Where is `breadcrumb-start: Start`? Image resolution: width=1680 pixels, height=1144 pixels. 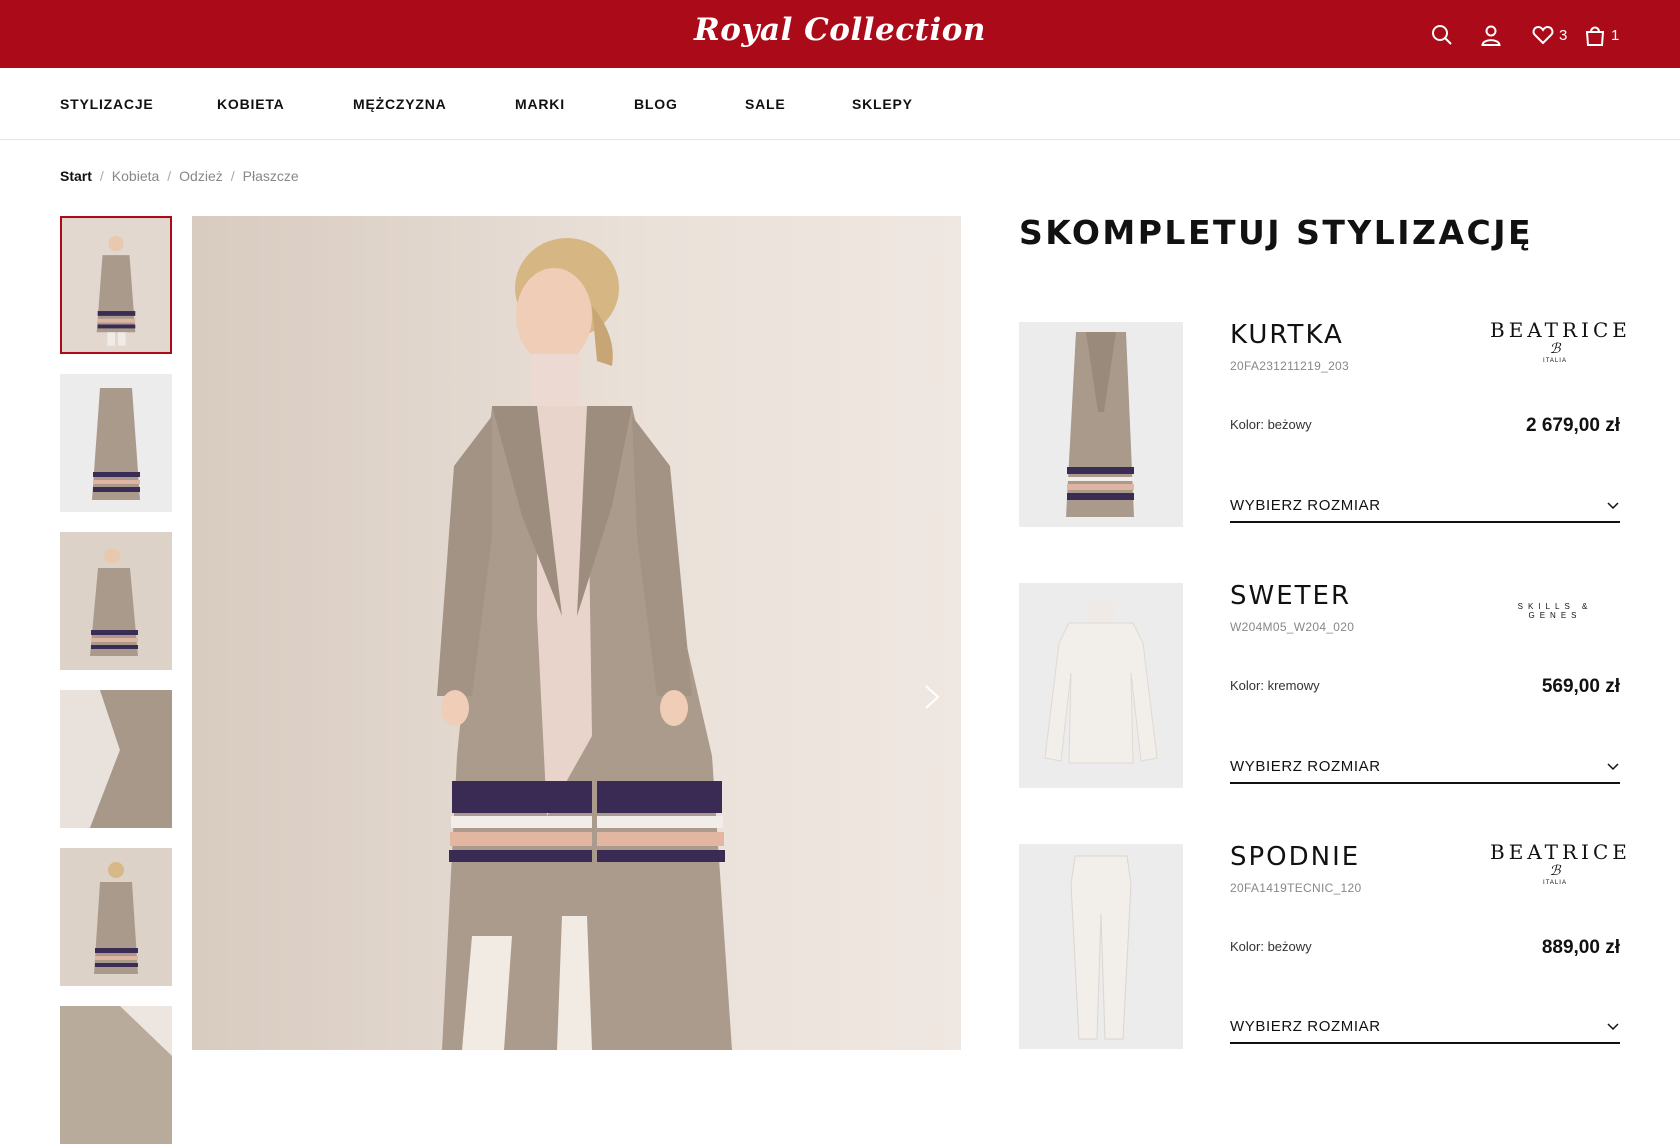
breadcrumb-start: Start is located at coordinates (76, 176).